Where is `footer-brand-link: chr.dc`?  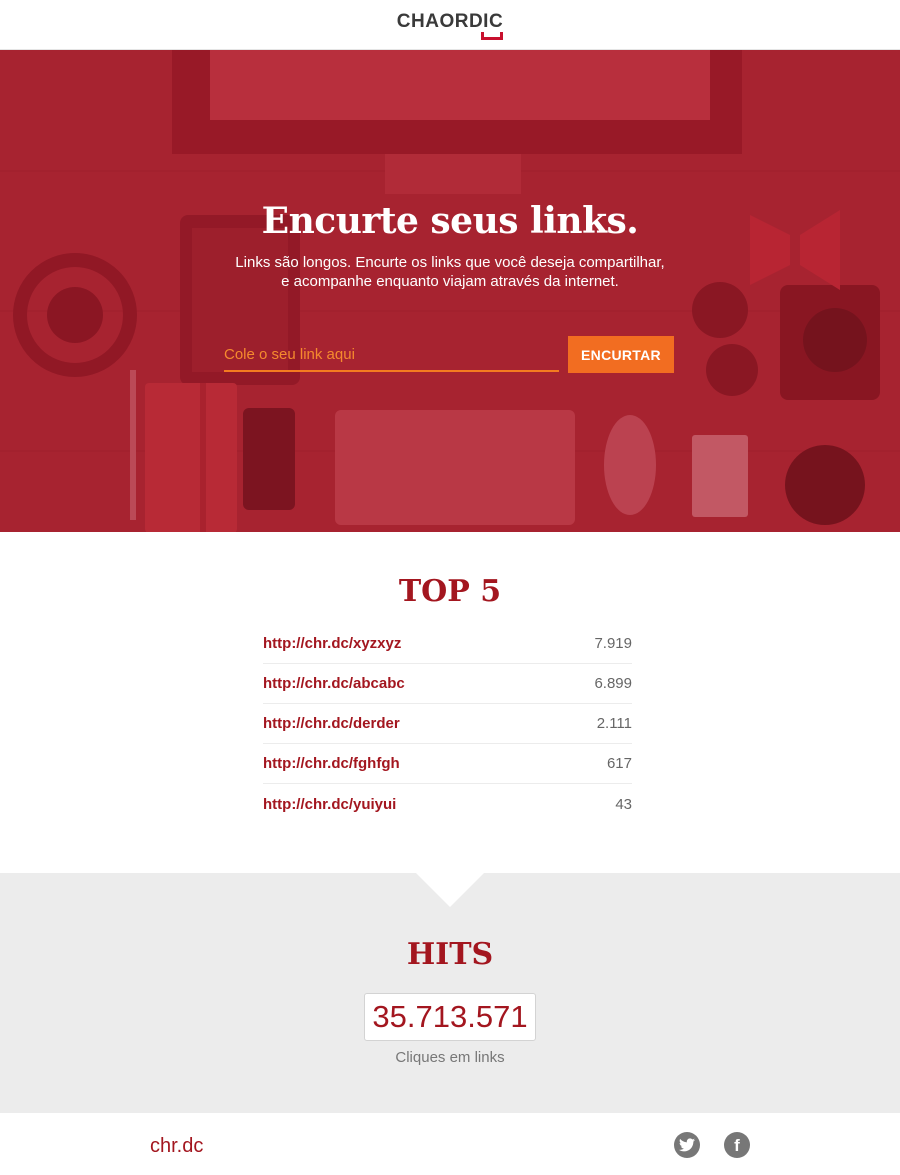
footer-brand-link: chr.dc is located at coordinates (176, 1146).